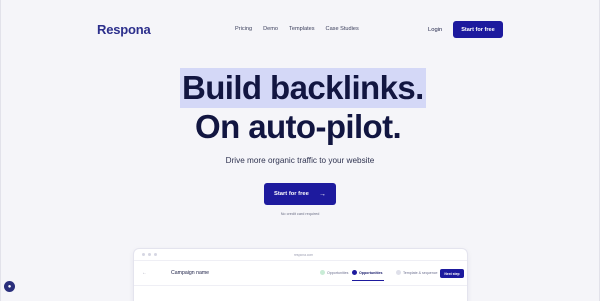 The image size is (600, 301). I want to click on divider, so click(300, 285).